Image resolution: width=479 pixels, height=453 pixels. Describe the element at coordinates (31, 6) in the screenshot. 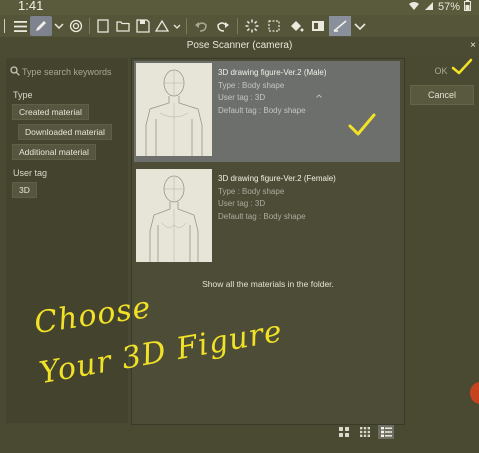

I see `status-time: 1:41` at that location.